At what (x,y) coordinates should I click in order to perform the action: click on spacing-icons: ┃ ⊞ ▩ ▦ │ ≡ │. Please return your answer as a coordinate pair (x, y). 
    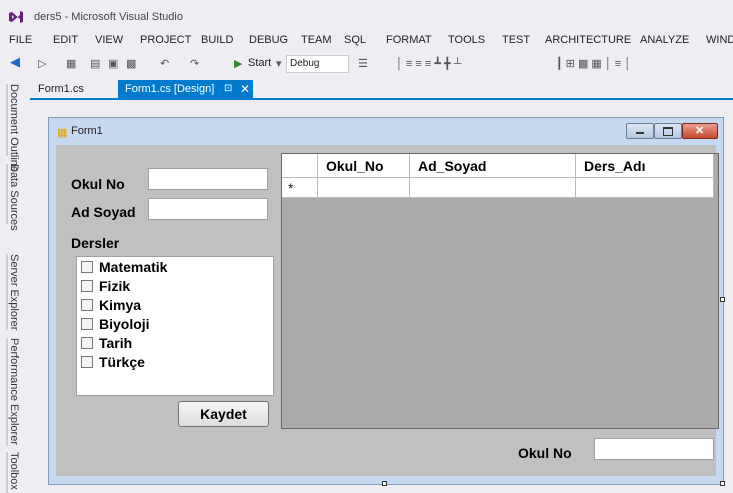
    Looking at the image, I should click on (593, 63).